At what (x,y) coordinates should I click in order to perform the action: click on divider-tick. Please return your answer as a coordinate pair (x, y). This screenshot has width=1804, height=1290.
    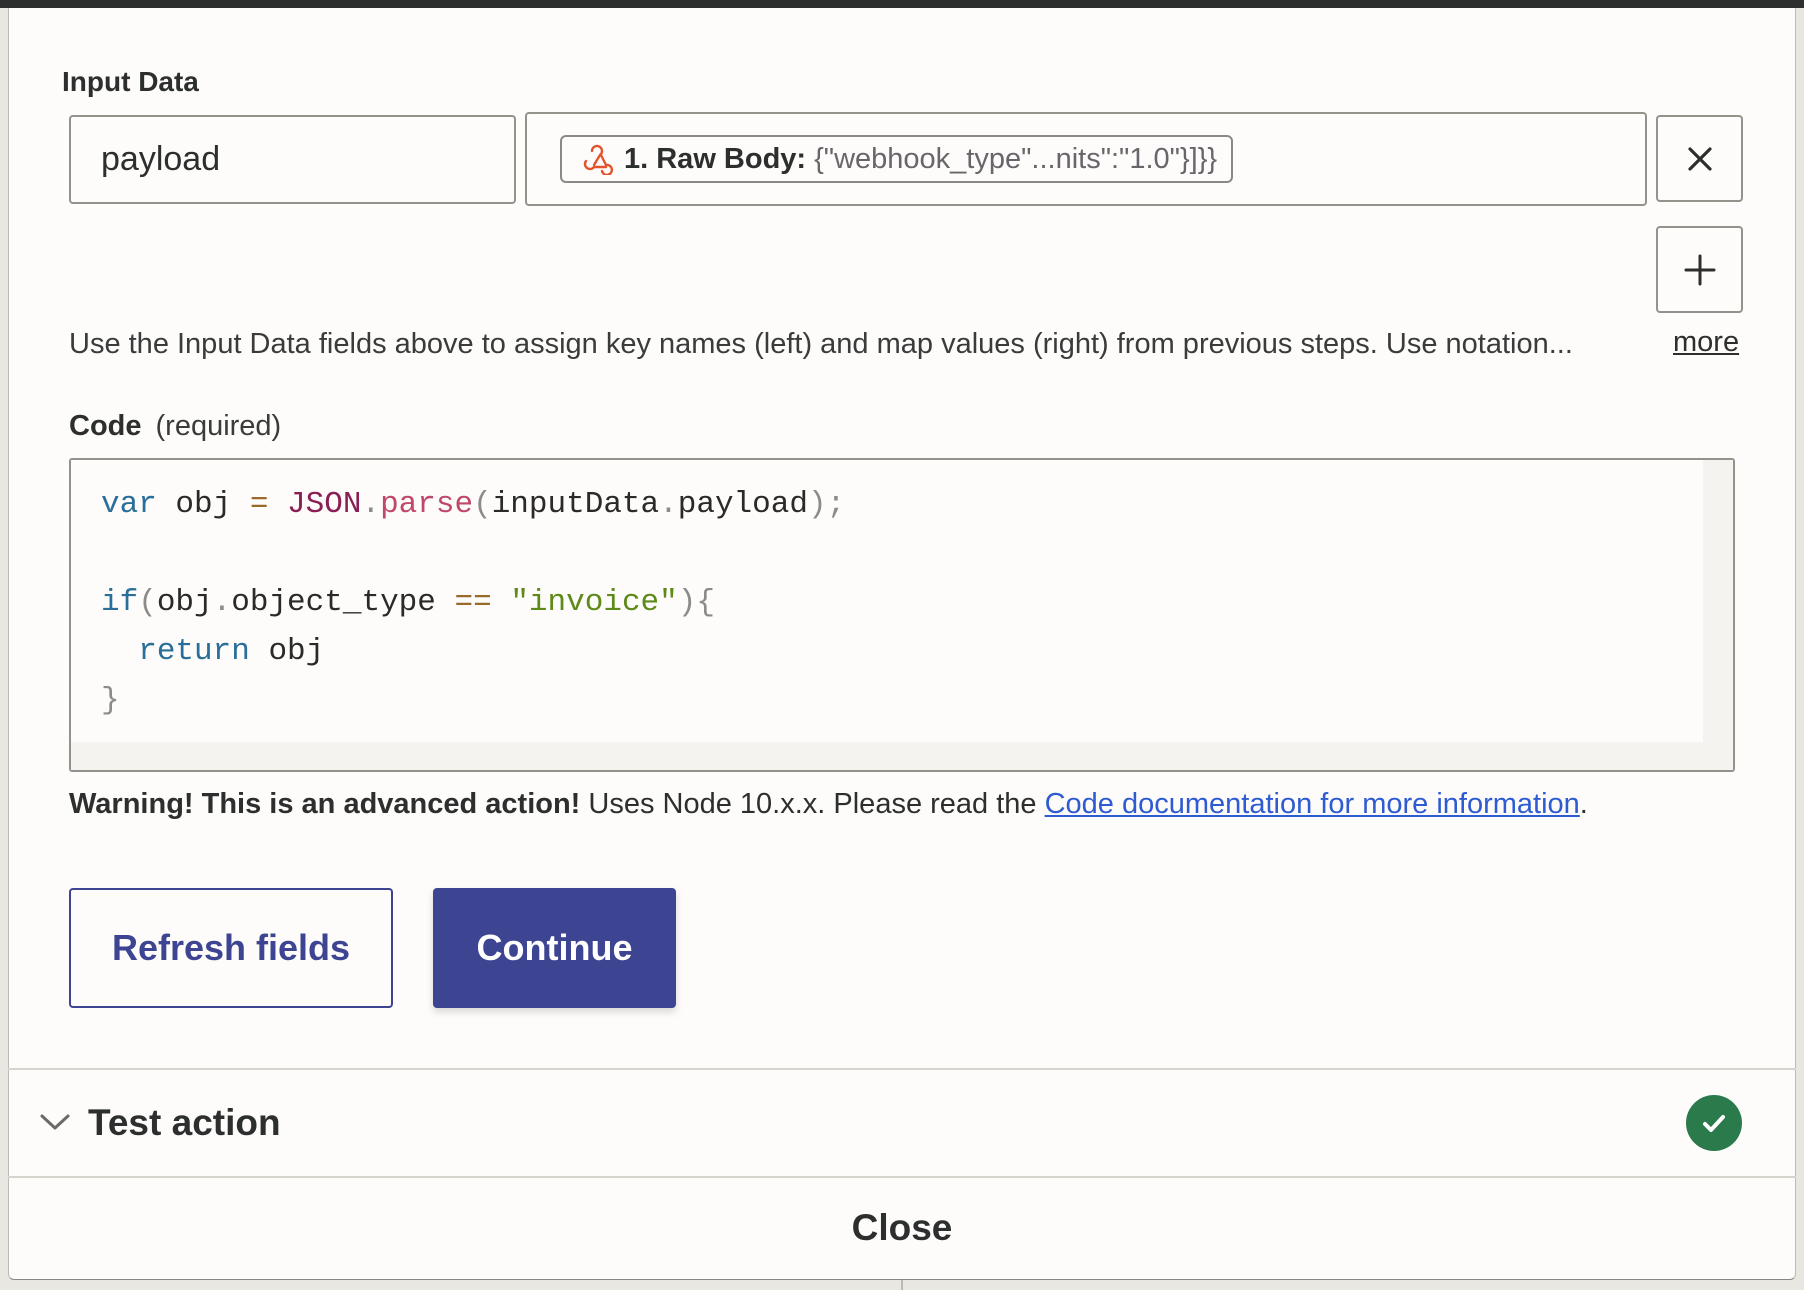
    Looking at the image, I should click on (902, 1285).